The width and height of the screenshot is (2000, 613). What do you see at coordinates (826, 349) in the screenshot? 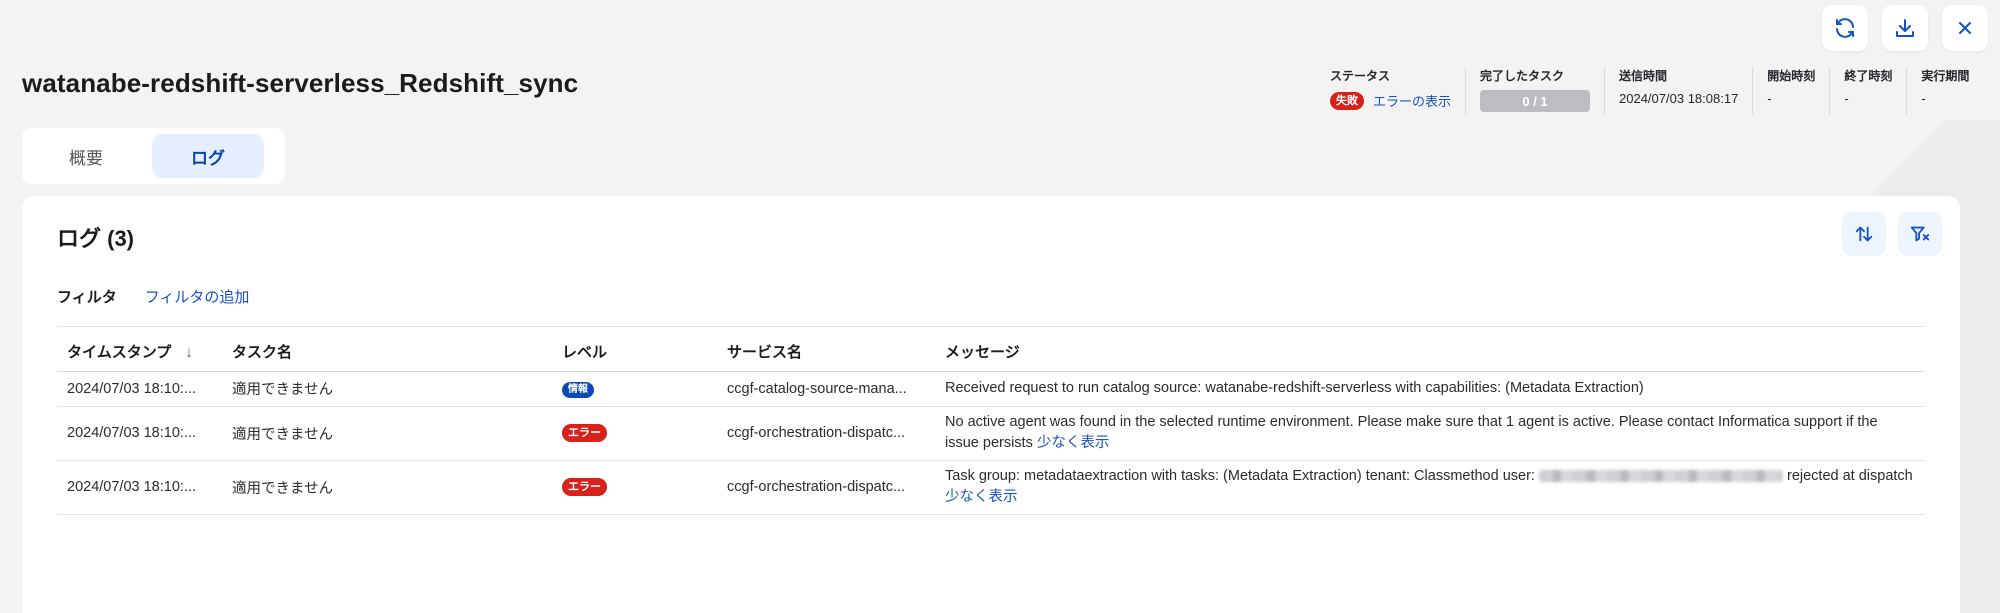
I see `column-service: サービス名` at bounding box center [826, 349].